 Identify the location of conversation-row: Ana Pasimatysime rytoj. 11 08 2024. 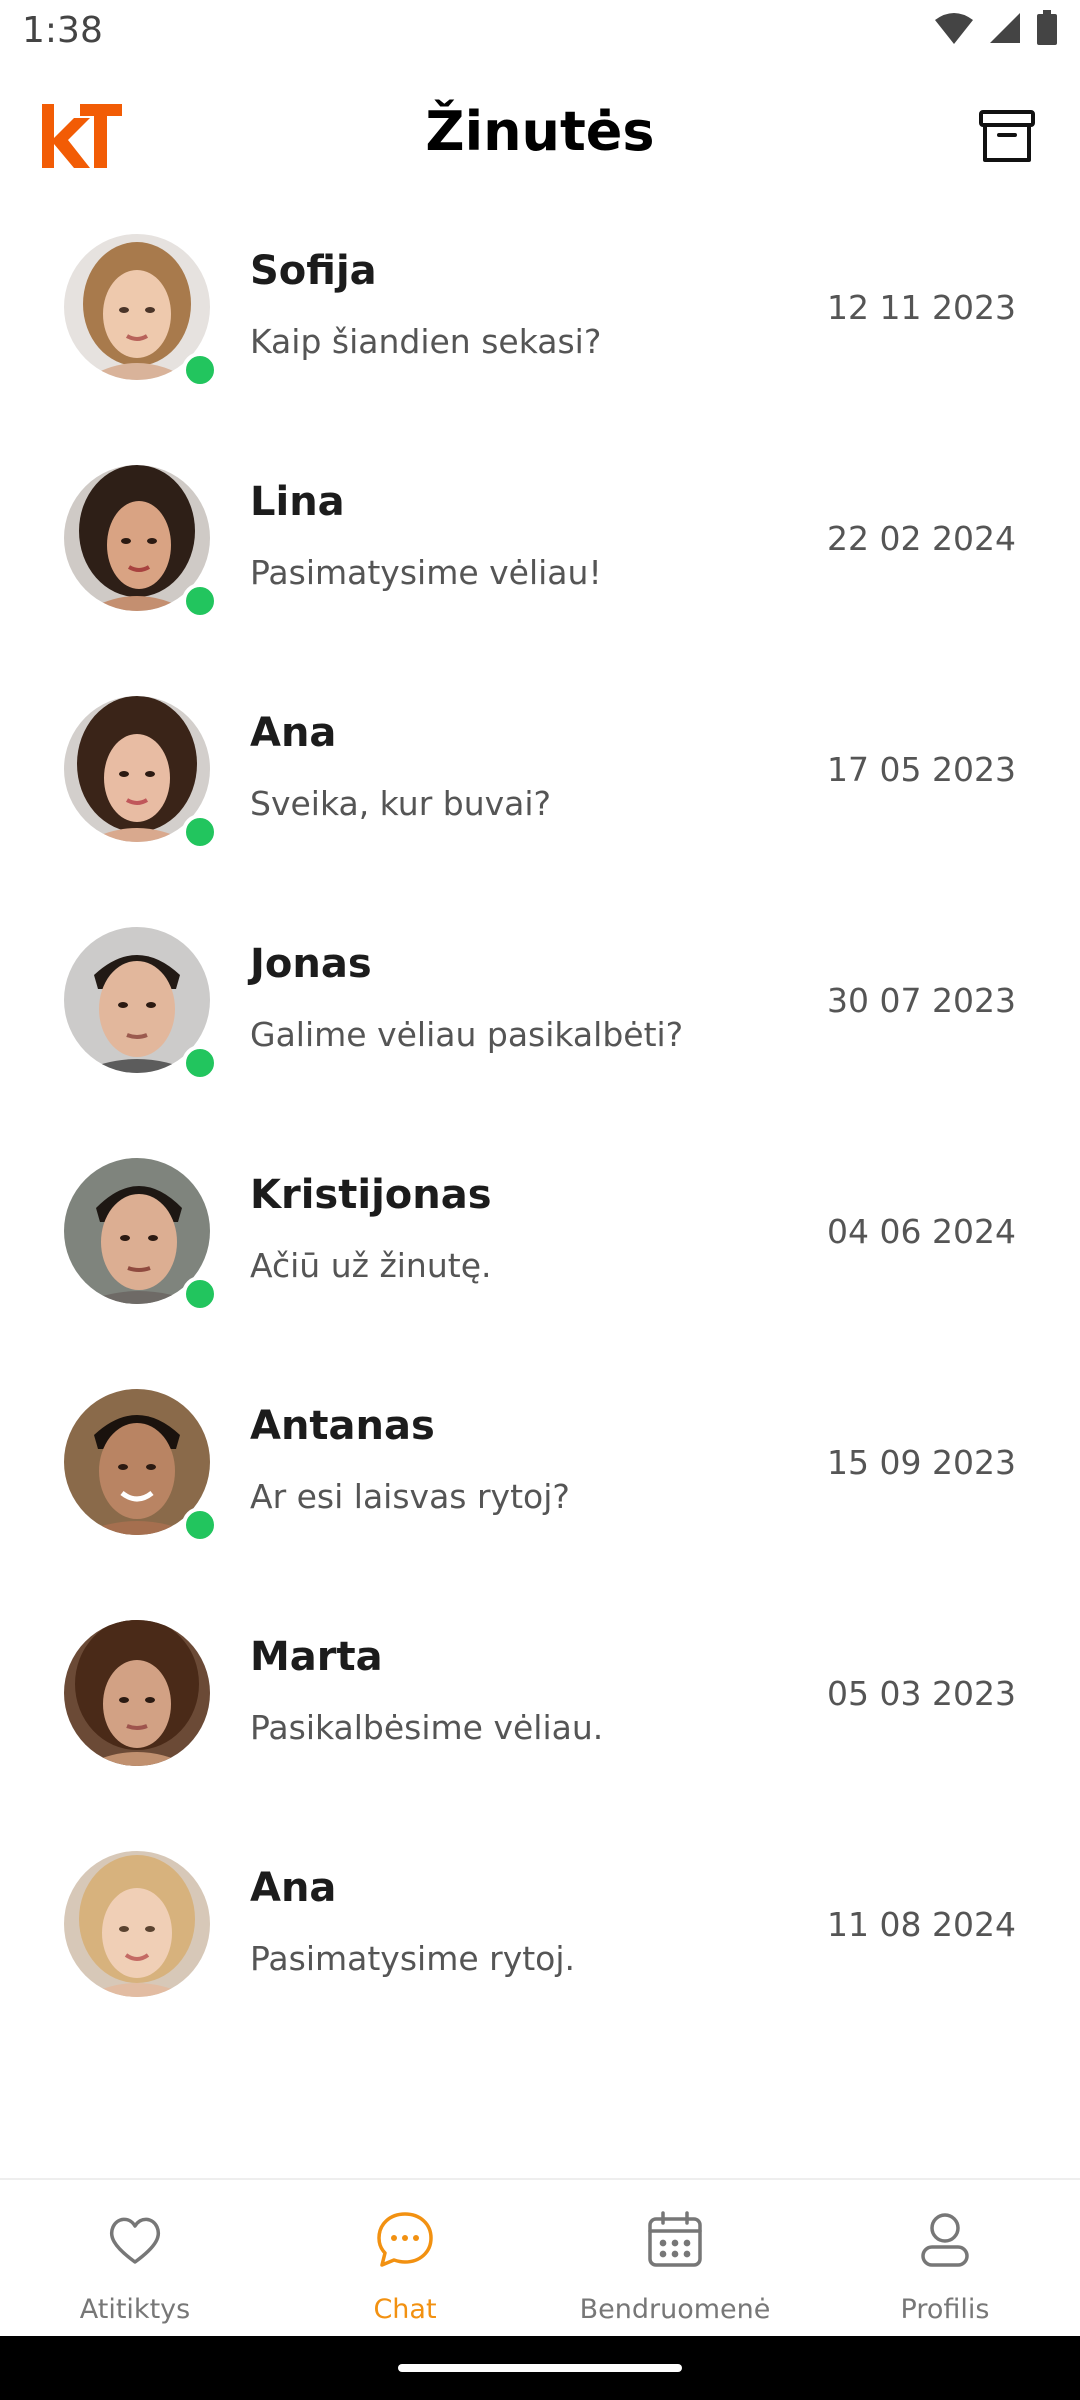
(540, 1942).